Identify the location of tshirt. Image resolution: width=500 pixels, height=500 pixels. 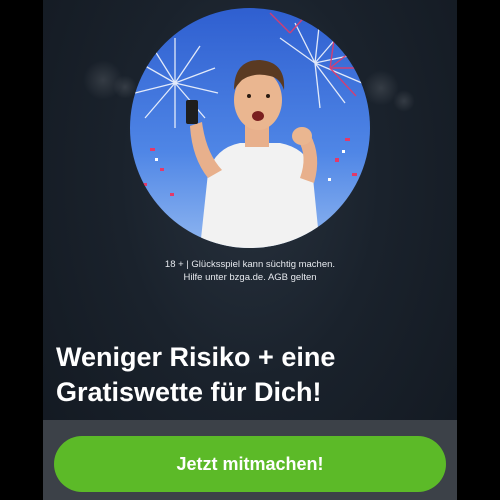
(260, 195).